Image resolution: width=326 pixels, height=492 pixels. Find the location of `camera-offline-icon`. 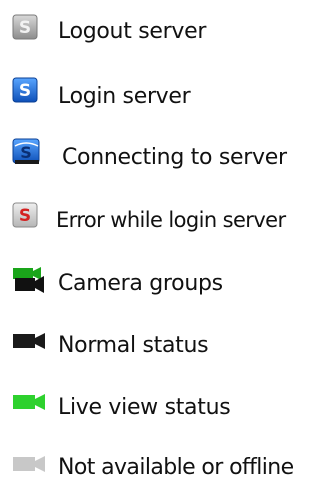

camera-offline-icon is located at coordinates (29, 465).